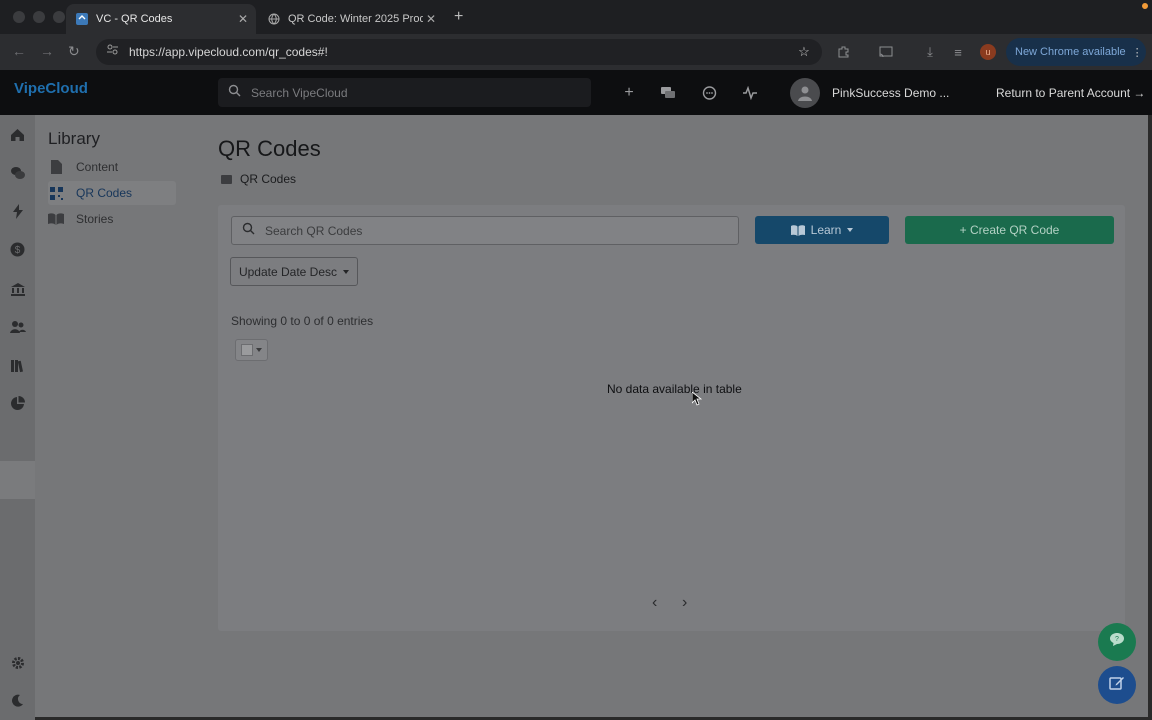 The height and width of the screenshot is (720, 1152). I want to click on user-avatar, so click(805, 93).